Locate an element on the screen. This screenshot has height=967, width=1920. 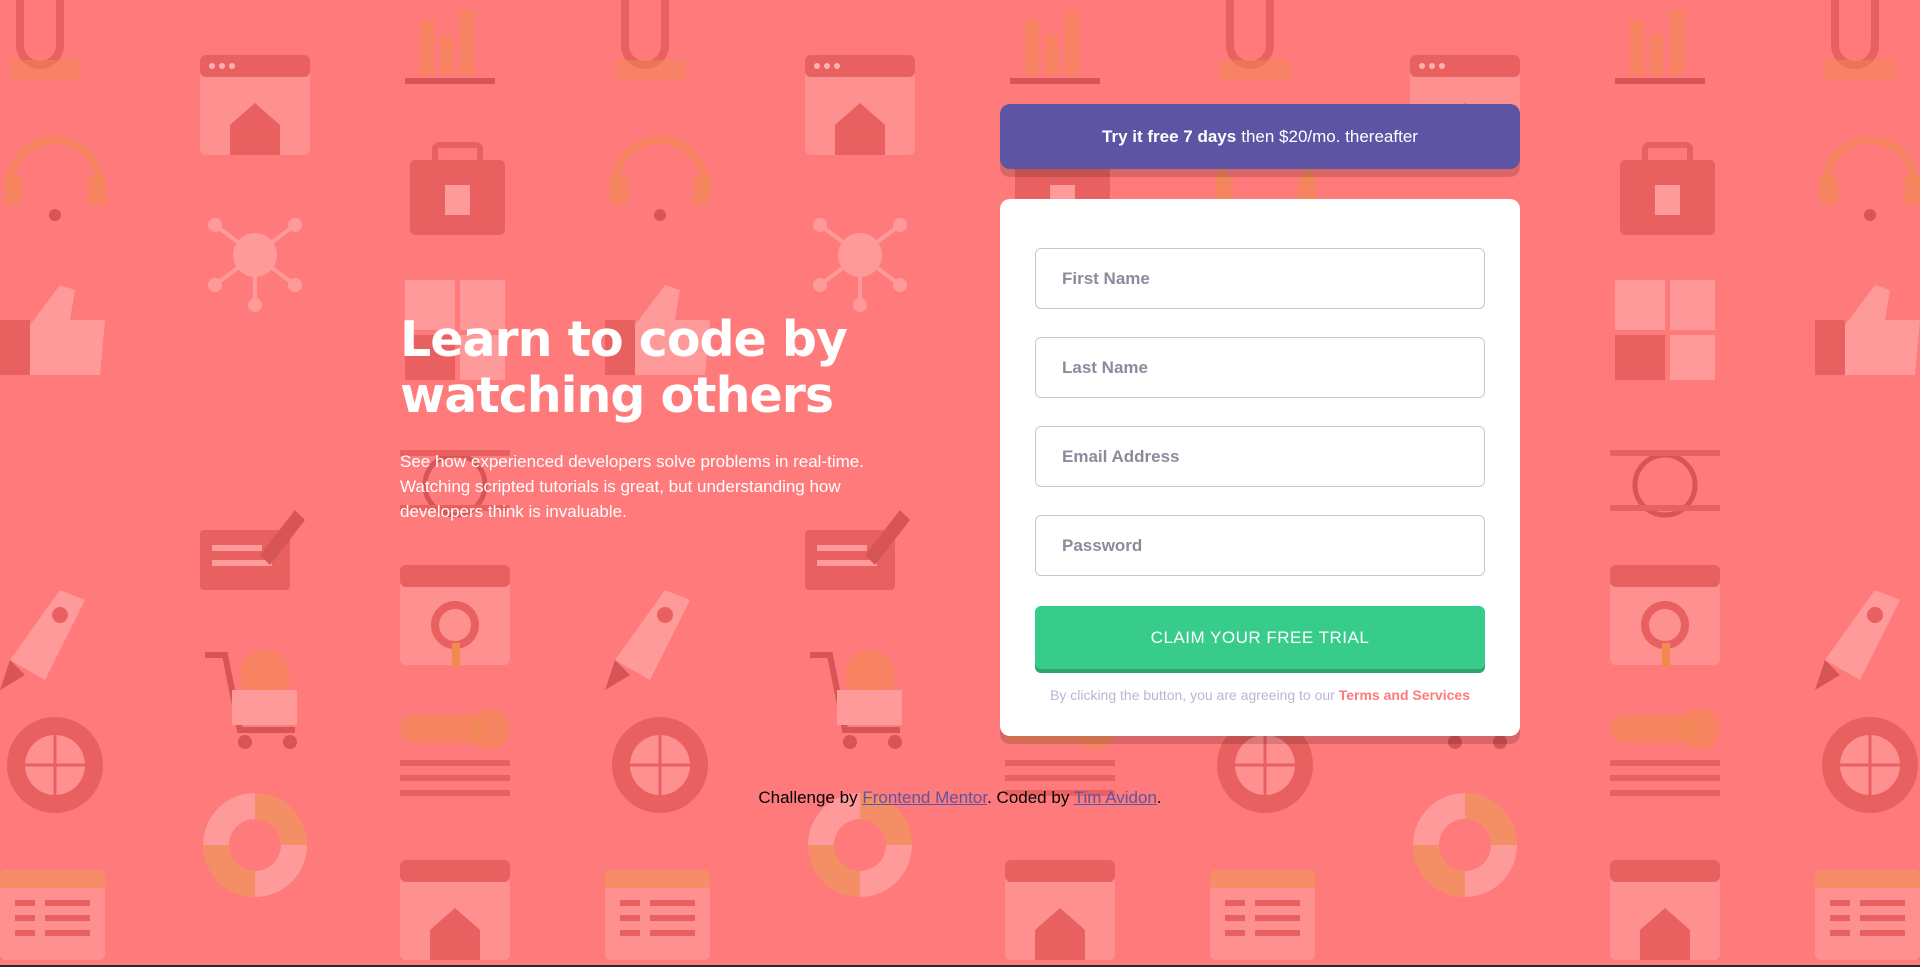
email-field is located at coordinates (1260, 456).